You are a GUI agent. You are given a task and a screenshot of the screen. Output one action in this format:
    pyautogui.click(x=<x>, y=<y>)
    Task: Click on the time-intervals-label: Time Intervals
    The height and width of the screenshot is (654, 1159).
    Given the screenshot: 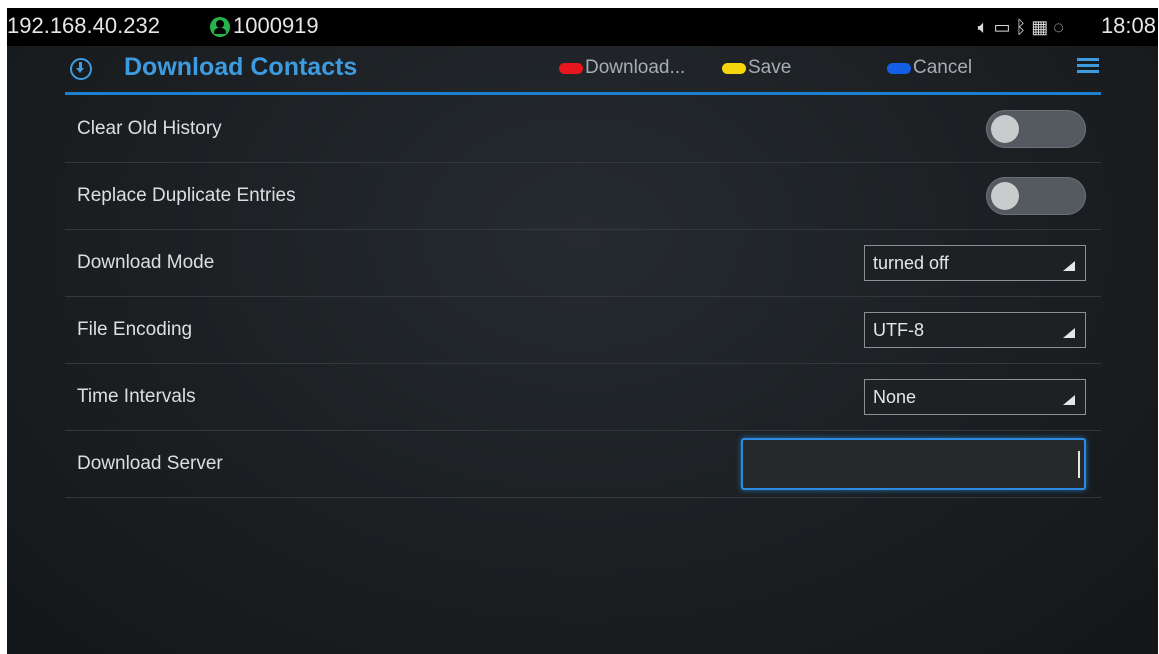 What is the action you would take?
    pyautogui.click(x=136, y=396)
    